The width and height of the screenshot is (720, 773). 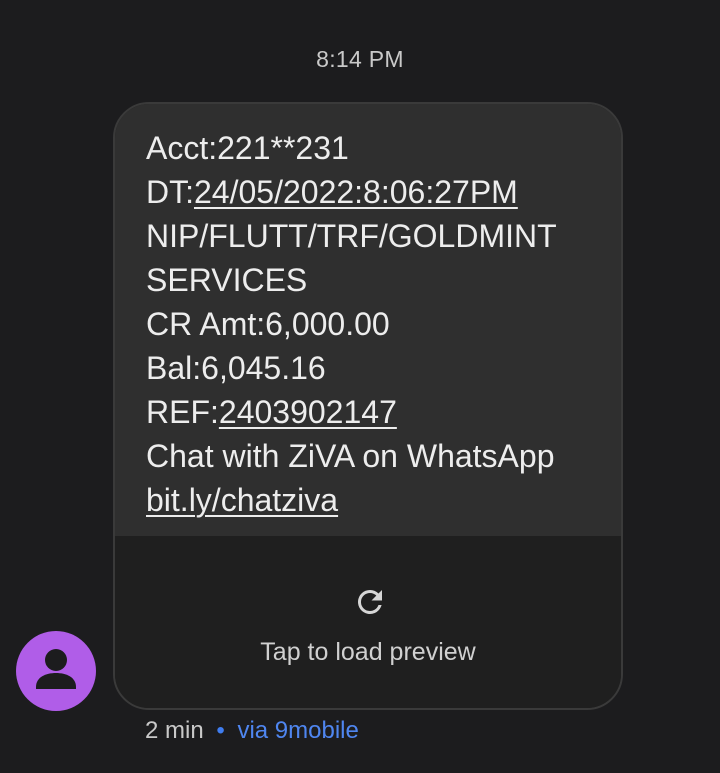 I want to click on message-line-account: Acct:221**231, so click(x=351, y=148).